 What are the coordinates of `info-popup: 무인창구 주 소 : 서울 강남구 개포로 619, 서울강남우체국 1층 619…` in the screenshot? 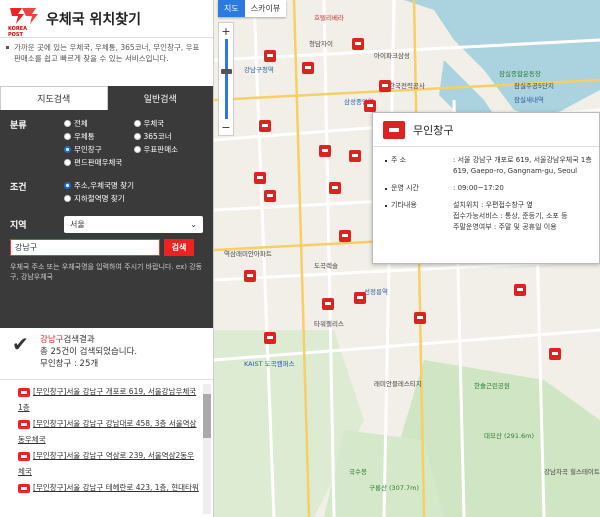 It's located at (486, 188).